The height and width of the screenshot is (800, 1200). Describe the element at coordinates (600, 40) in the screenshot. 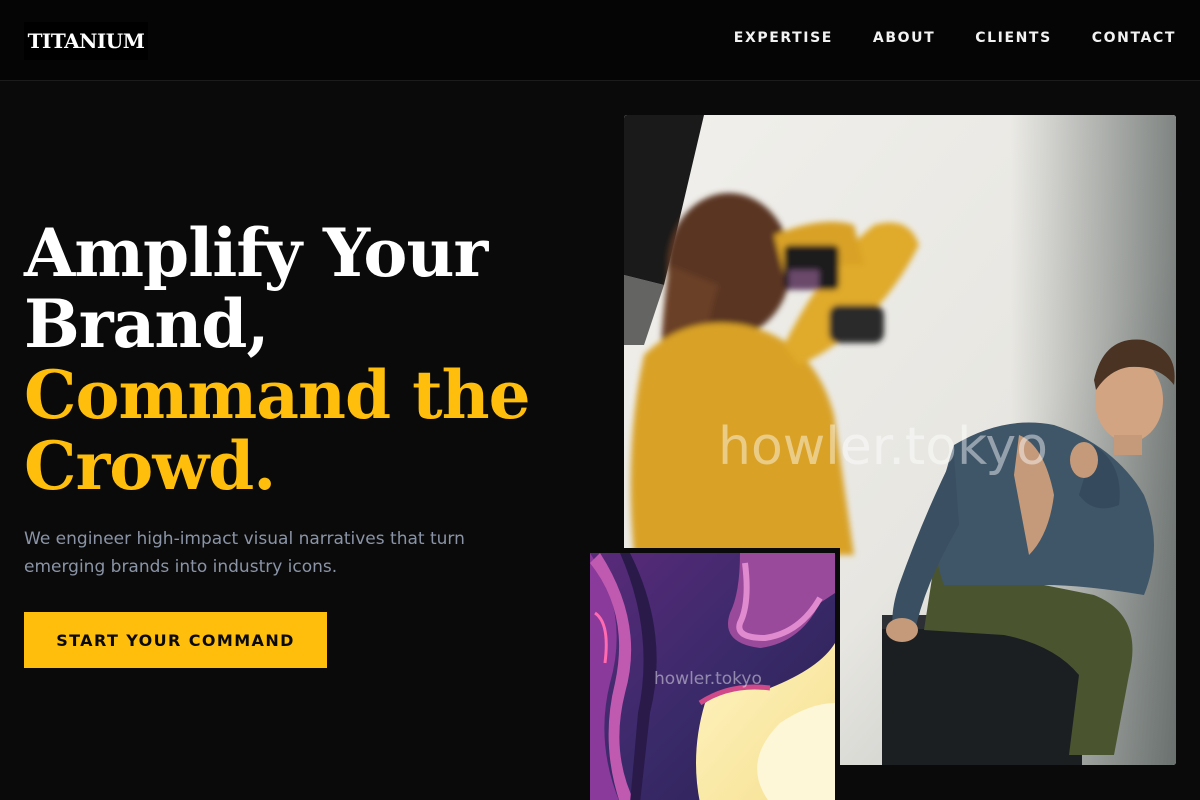

I see `site-header: TITANIUM EXPERTISE ABOUT CLIENTS CONTACT` at that location.